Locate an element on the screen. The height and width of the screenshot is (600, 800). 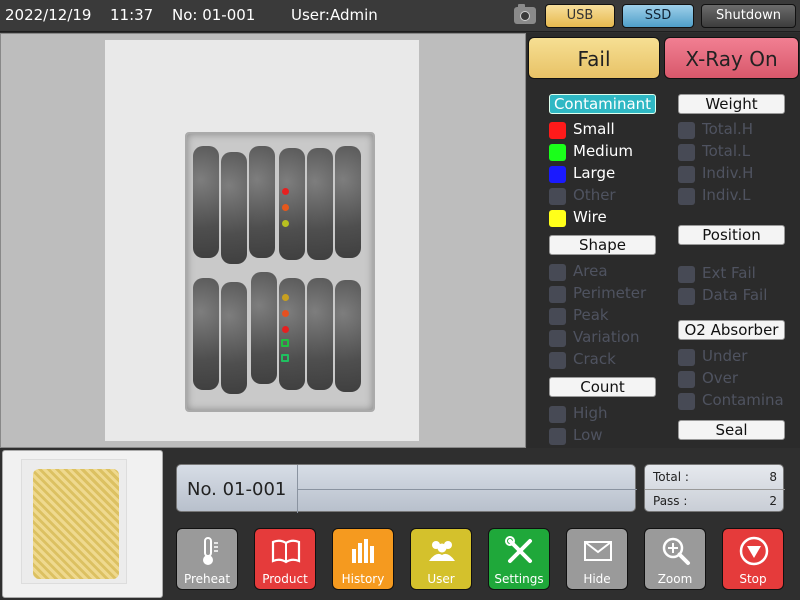
preheat-label: Preheat is located at coordinates (207, 579).